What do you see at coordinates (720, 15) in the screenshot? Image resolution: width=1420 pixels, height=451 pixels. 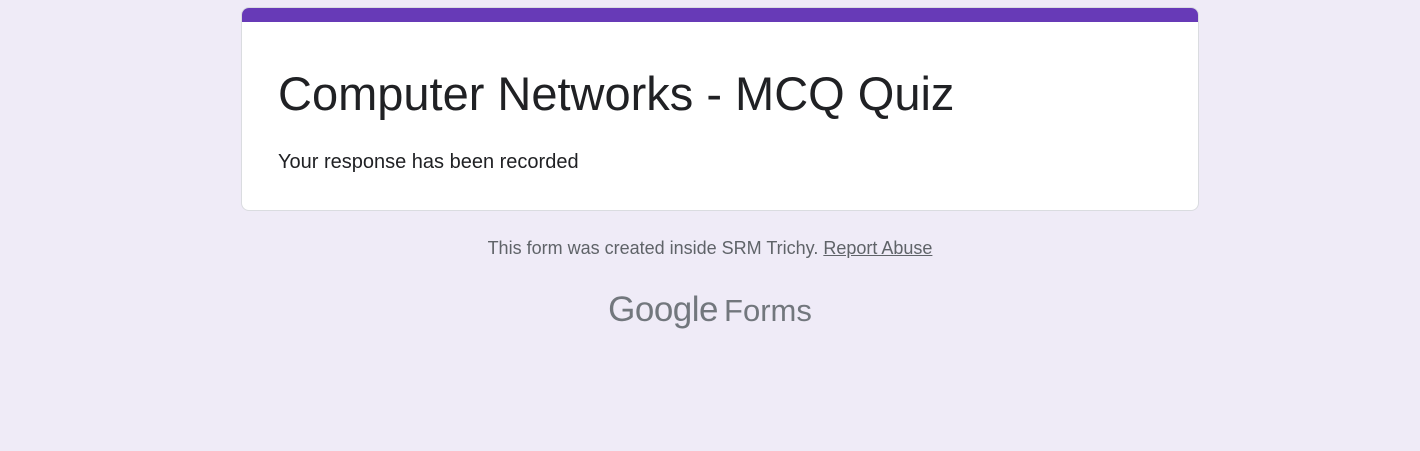 I see `card-accent-bar` at bounding box center [720, 15].